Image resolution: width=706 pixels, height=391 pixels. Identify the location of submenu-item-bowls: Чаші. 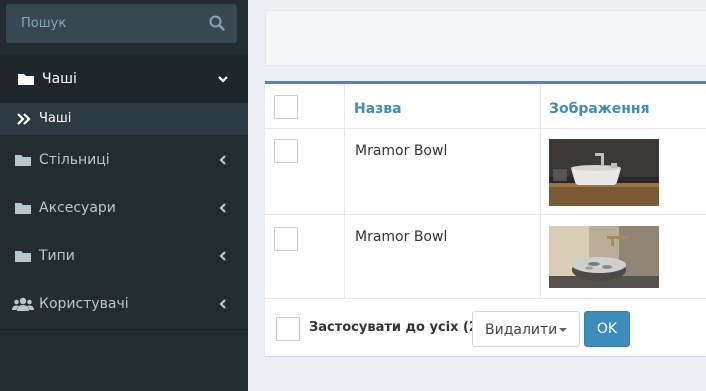
(124, 119).